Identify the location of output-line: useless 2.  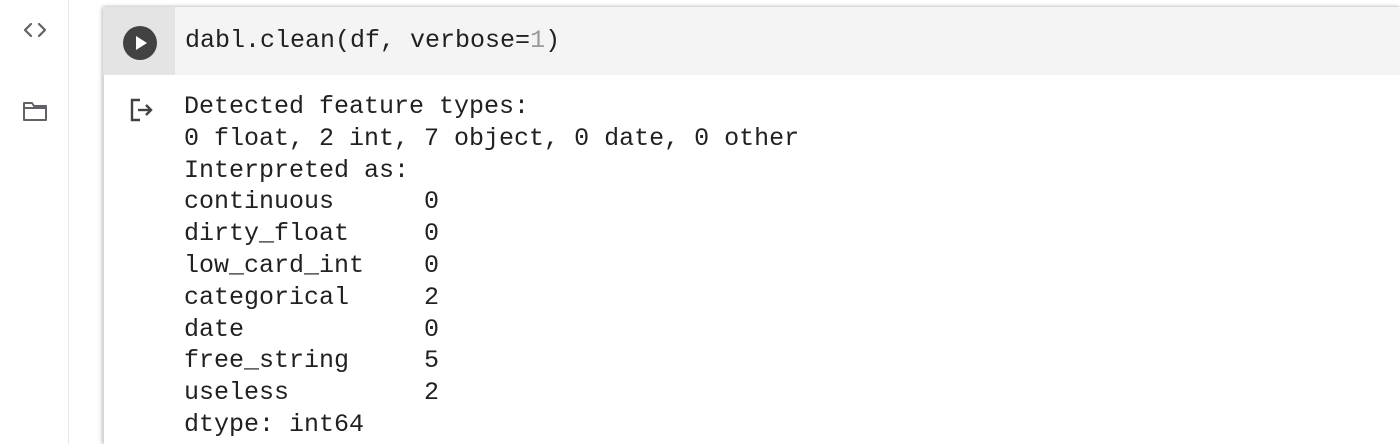
(312, 393).